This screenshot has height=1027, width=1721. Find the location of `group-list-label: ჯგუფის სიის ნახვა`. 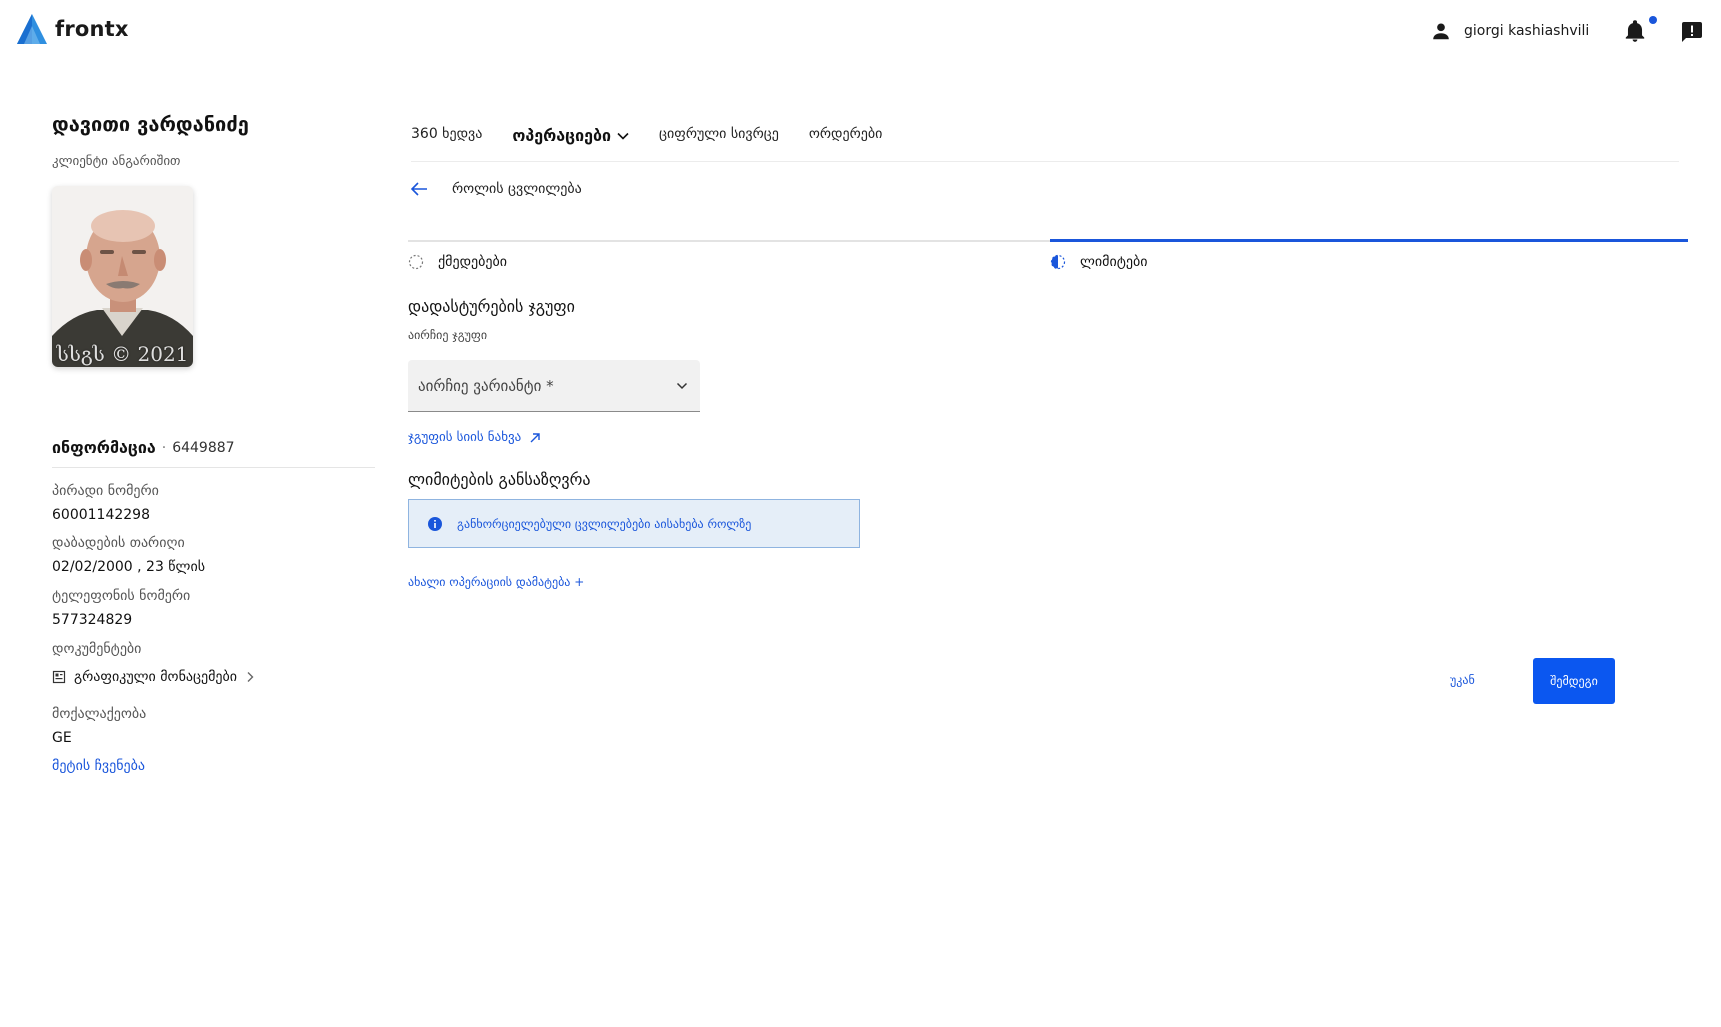

group-list-label: ჯგუფის სიის ნახვა is located at coordinates (465, 437).